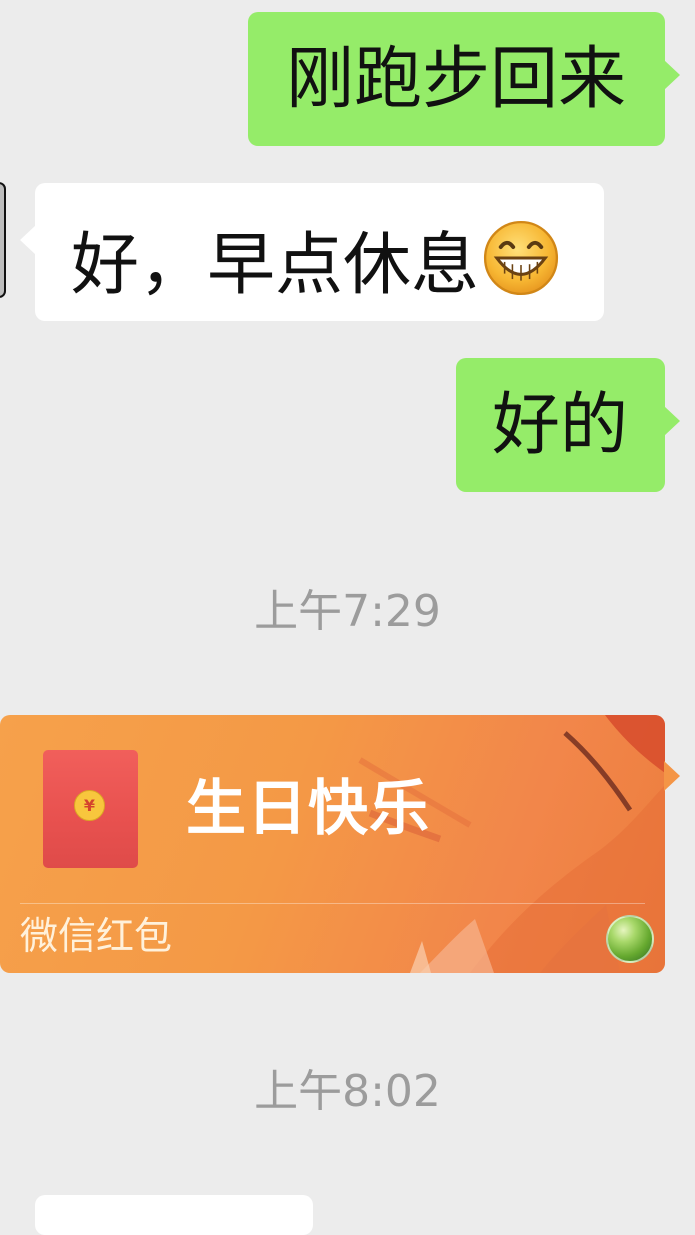 Image resolution: width=695 pixels, height=1235 pixels. Describe the element at coordinates (89, 805) in the screenshot. I see `coin-icon: ¥` at that location.